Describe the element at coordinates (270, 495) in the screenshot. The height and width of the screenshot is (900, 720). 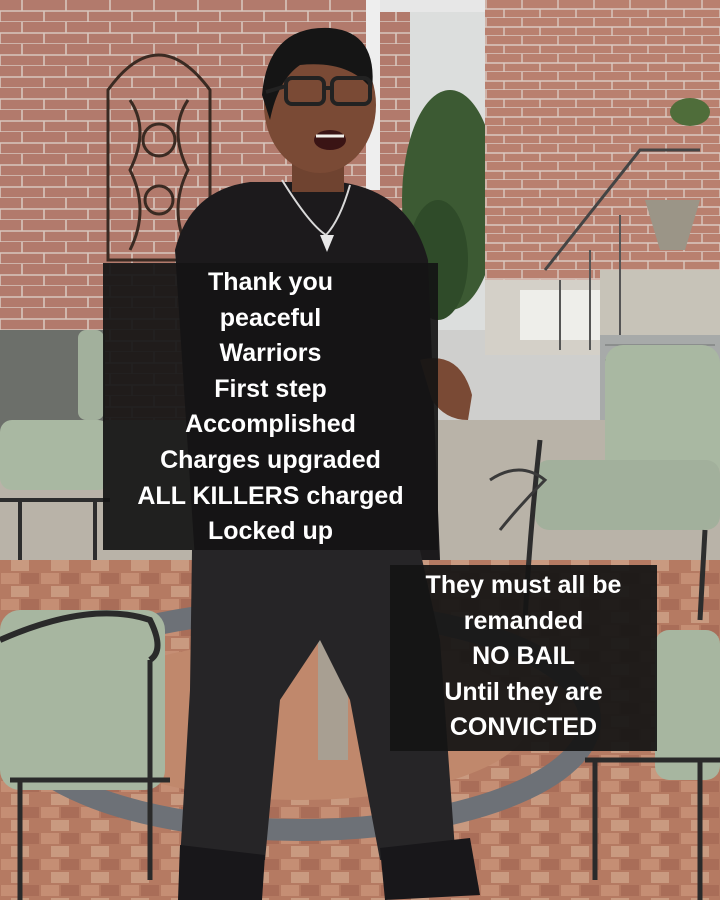
I see `caption-line: ALL KILLERS charged` at that location.